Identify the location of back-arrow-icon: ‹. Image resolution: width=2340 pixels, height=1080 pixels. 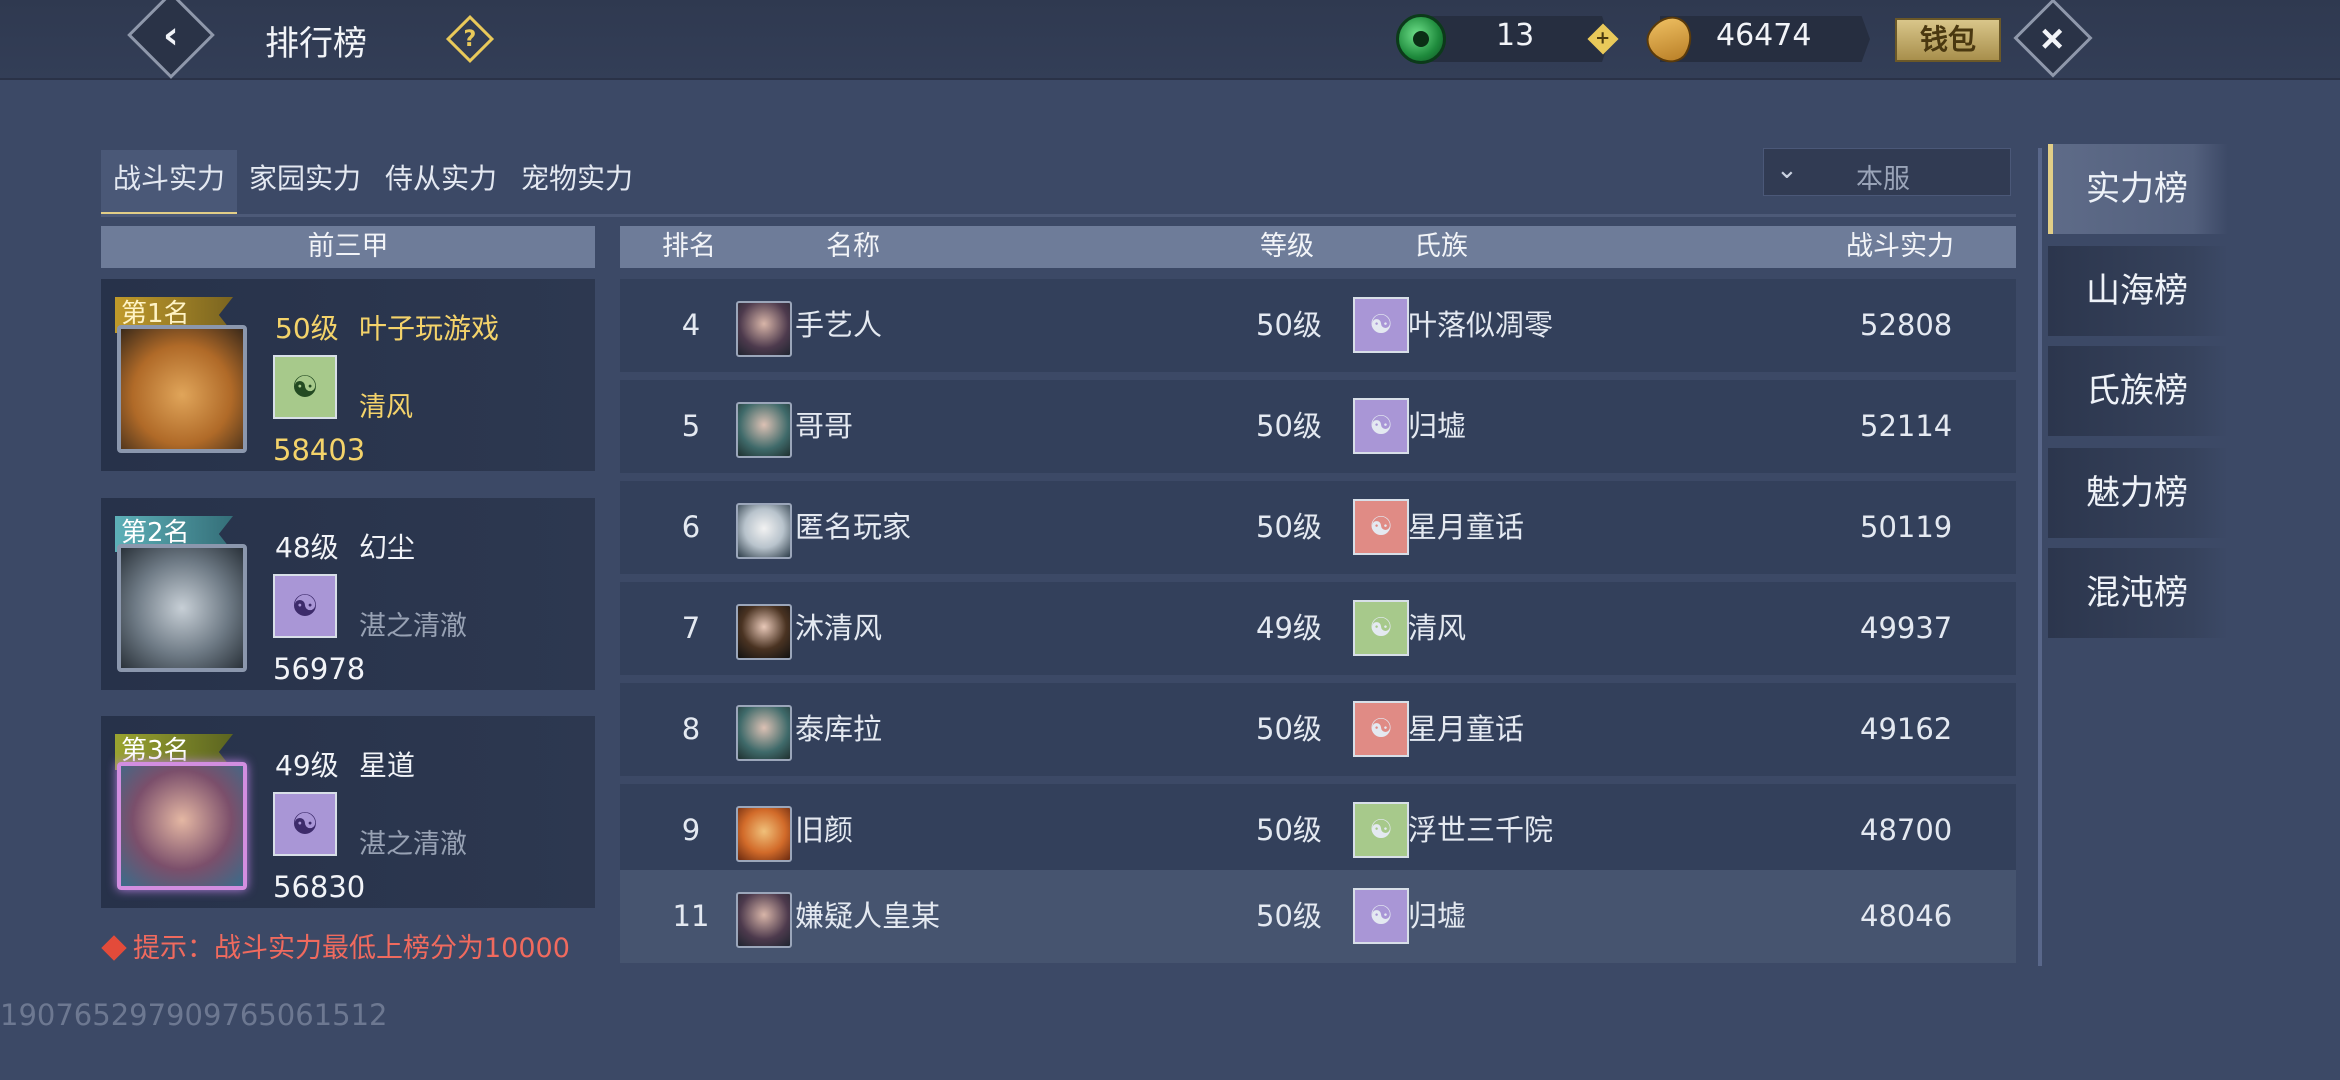
(171, 34).